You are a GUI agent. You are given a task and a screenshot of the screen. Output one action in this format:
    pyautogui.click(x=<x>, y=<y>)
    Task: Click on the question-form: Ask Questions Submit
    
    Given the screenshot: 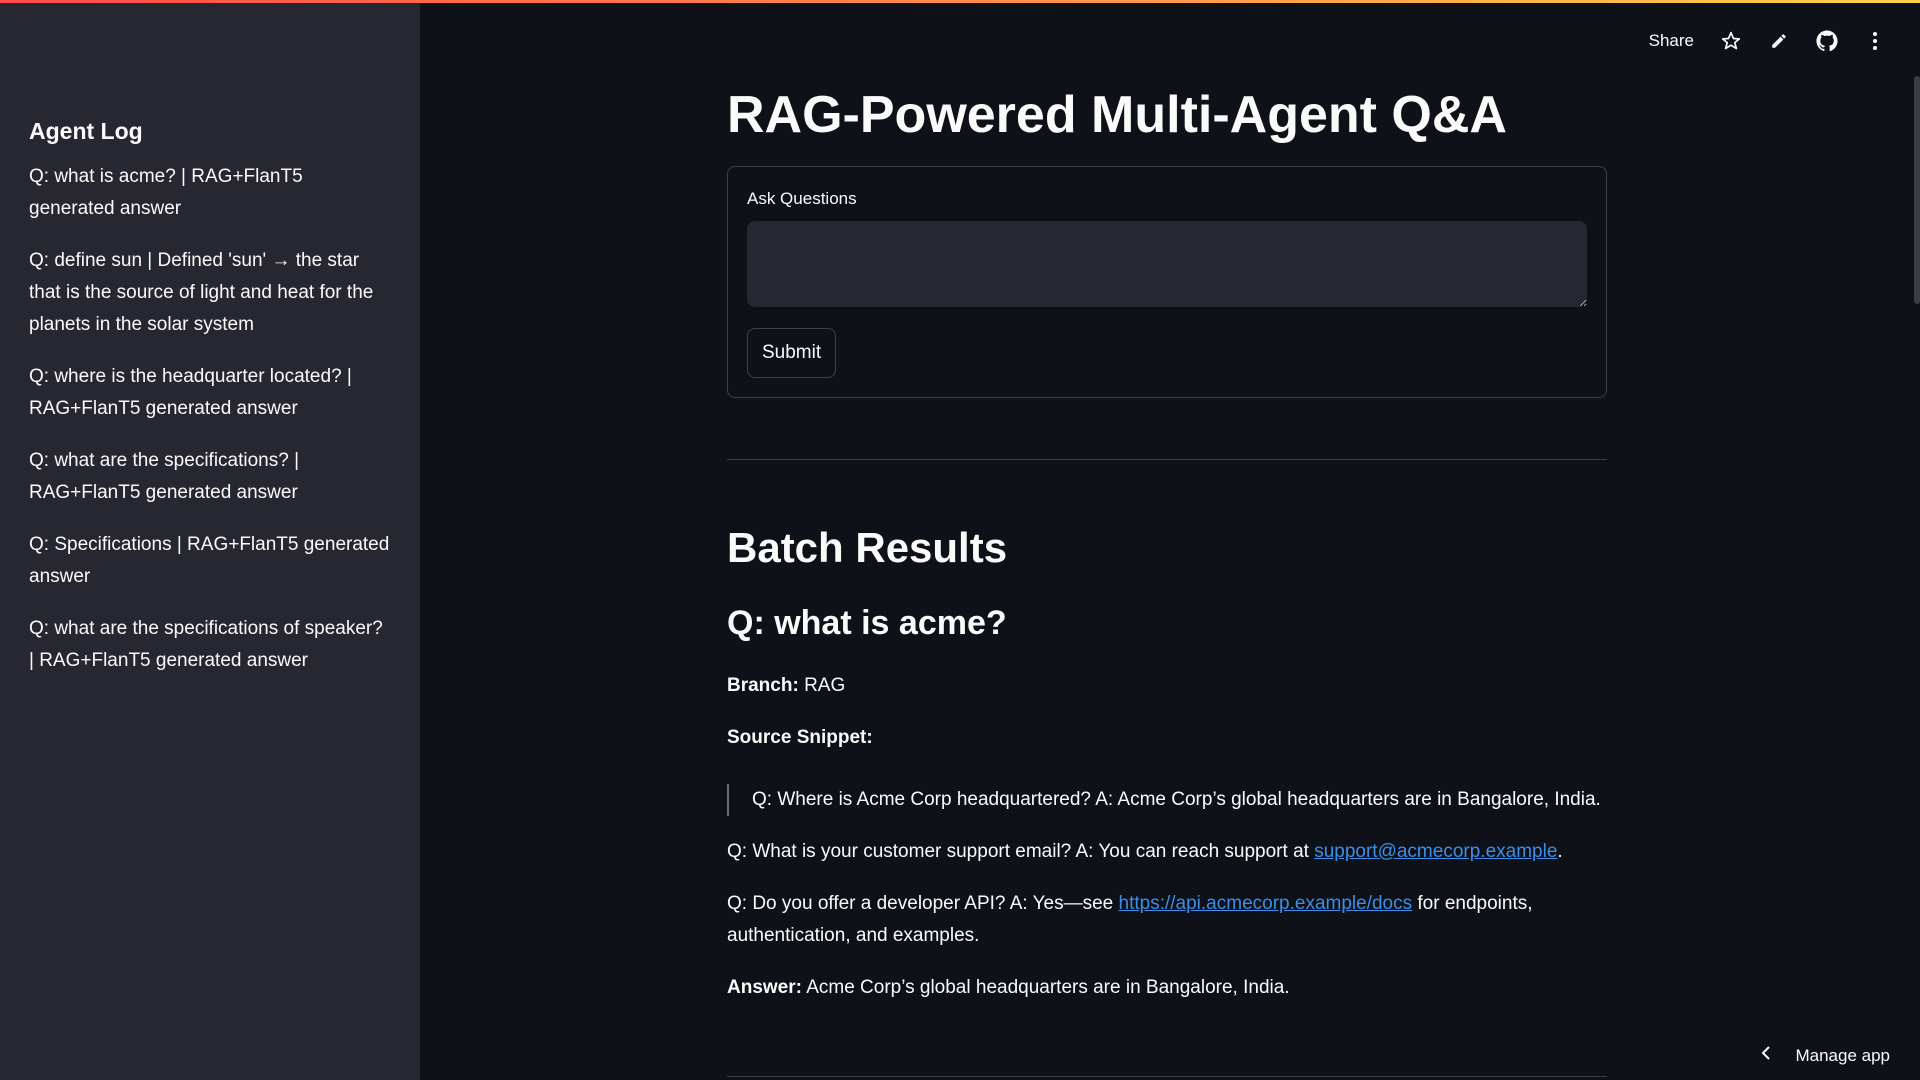 What is the action you would take?
    pyautogui.click(x=1167, y=282)
    